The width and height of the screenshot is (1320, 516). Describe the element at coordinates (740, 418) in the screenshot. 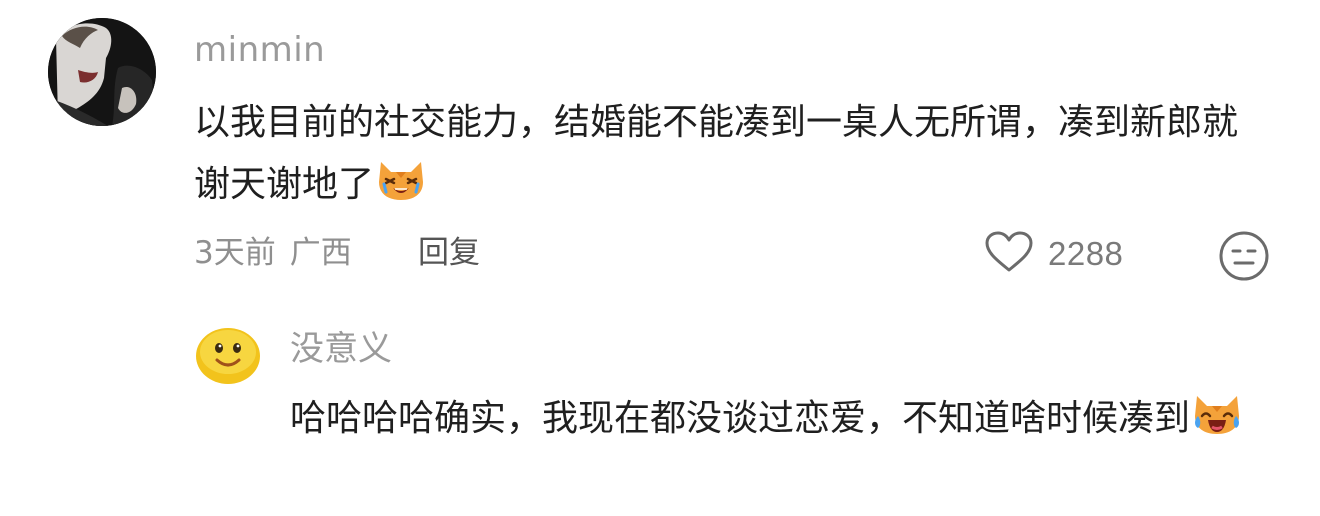

I see `reply-body: 哈哈哈哈确实，我现在都没谈过恋爱，不知道啥时候凑到` at that location.